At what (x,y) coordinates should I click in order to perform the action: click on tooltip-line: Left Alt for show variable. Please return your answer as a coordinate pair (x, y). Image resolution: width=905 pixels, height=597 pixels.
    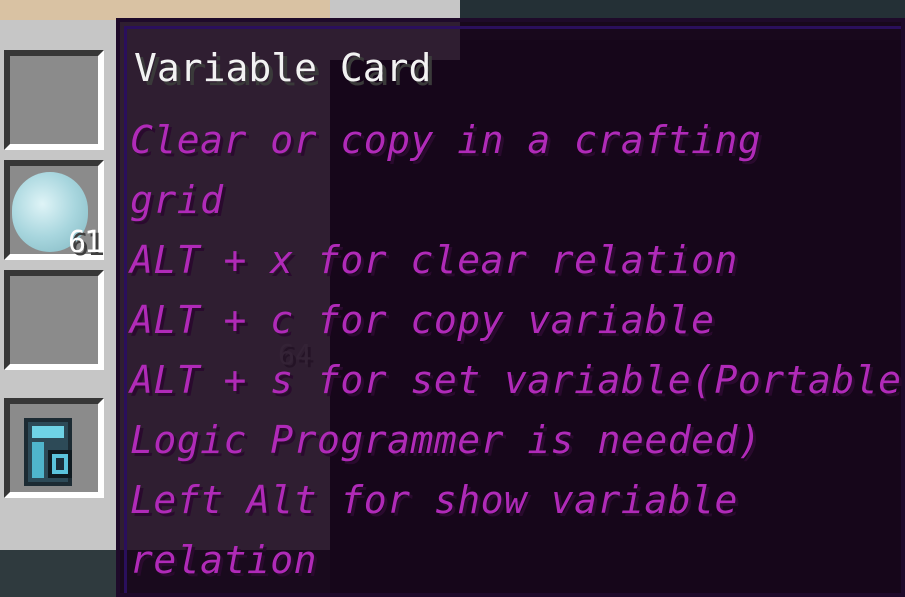
    Looking at the image, I should click on (434, 500).